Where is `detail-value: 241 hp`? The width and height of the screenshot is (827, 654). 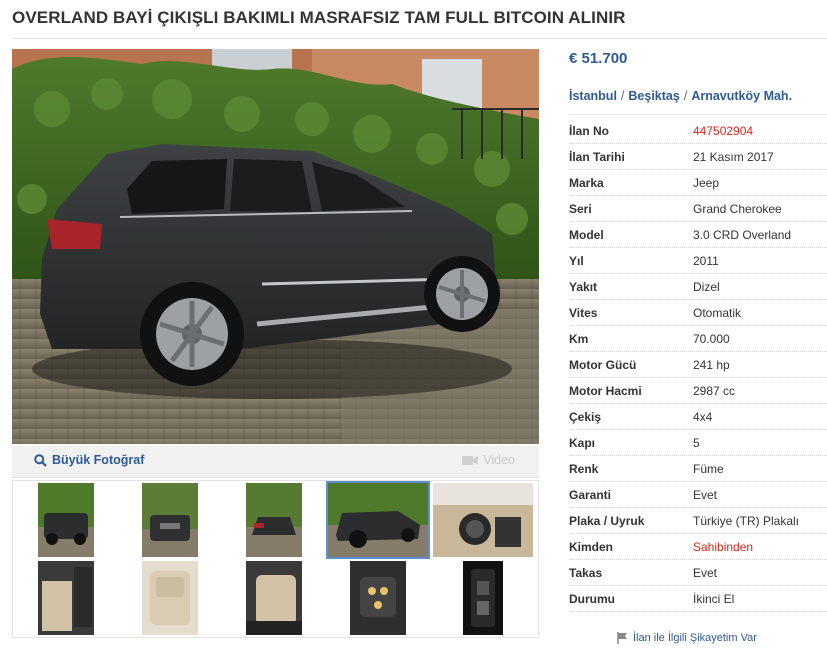 detail-value: 241 hp is located at coordinates (711, 365).